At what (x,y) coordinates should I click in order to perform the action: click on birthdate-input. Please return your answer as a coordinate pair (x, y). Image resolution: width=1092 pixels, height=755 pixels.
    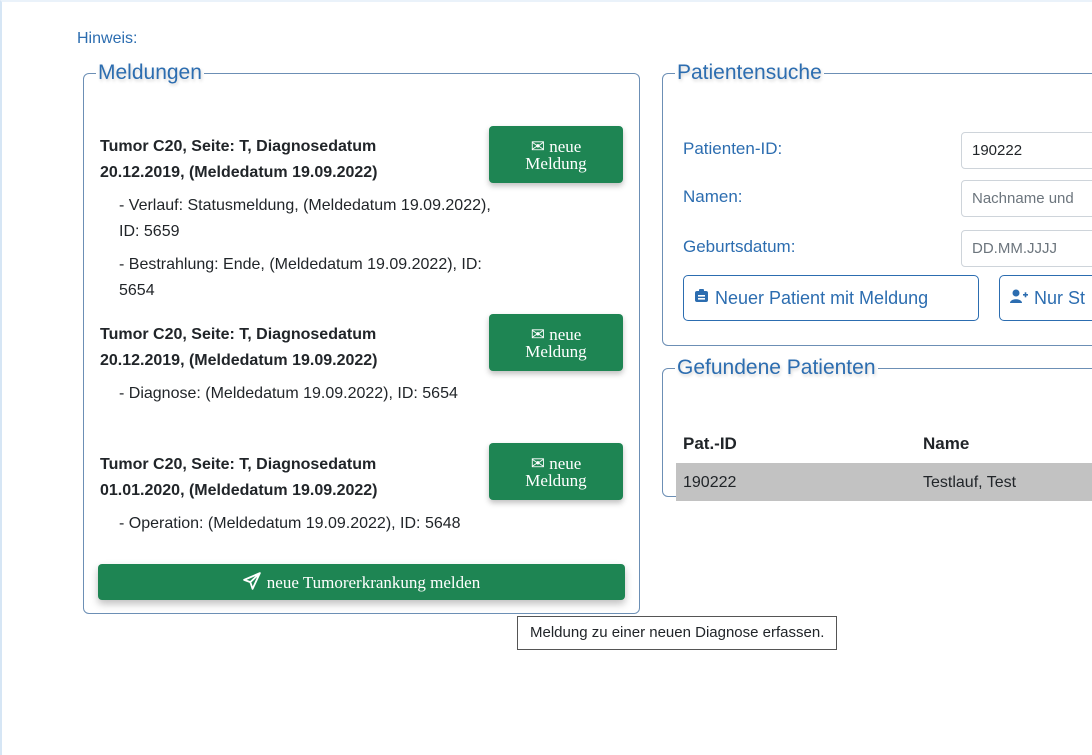
    Looking at the image, I should click on (1026, 248).